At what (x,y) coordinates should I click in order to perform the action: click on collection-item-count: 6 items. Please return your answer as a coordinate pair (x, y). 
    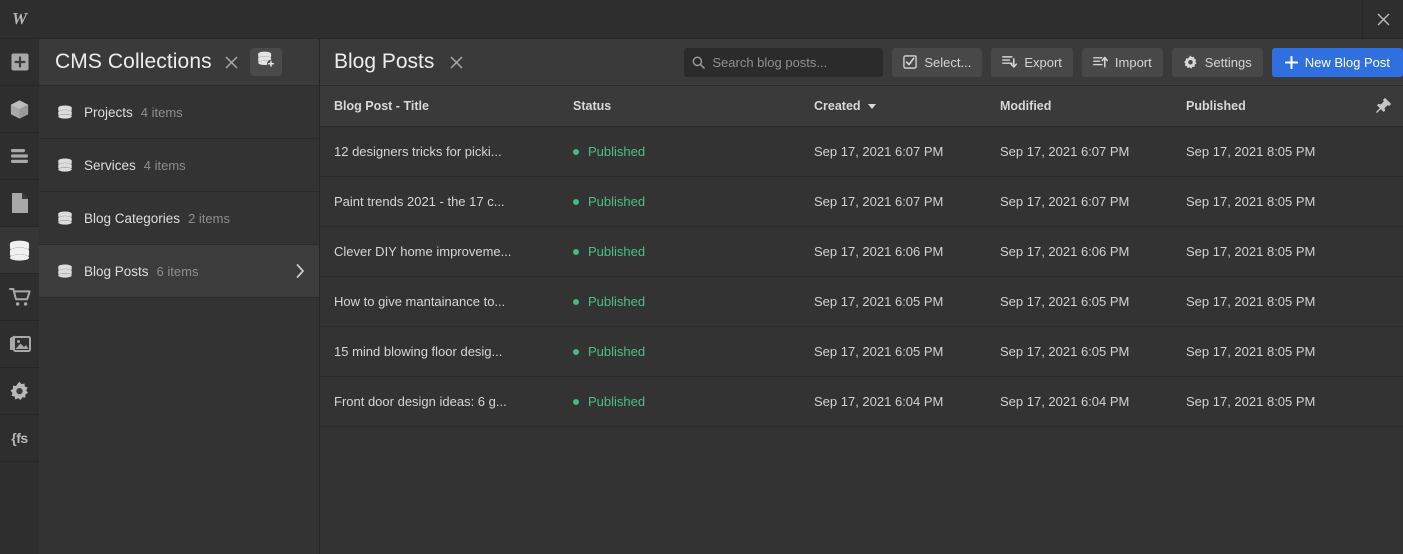
    Looking at the image, I should click on (177, 271).